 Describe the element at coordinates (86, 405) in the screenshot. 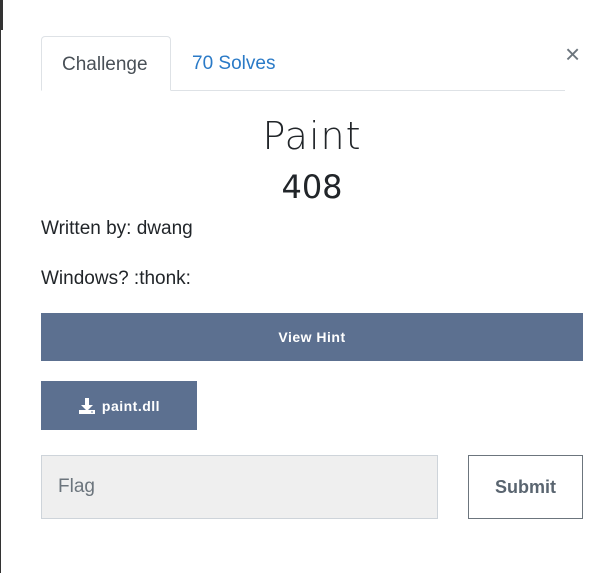

I see `download-icon` at that location.